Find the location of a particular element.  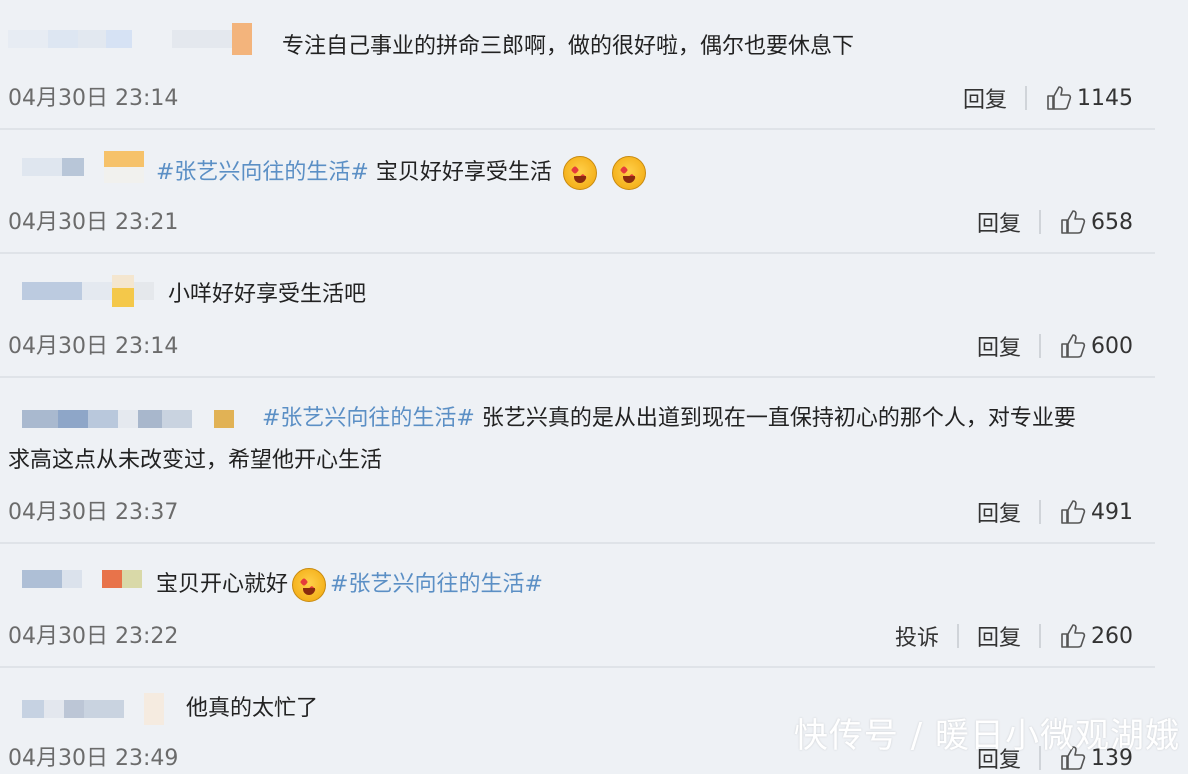

comment-time: 04月30日 23:22 is located at coordinates (93, 636).